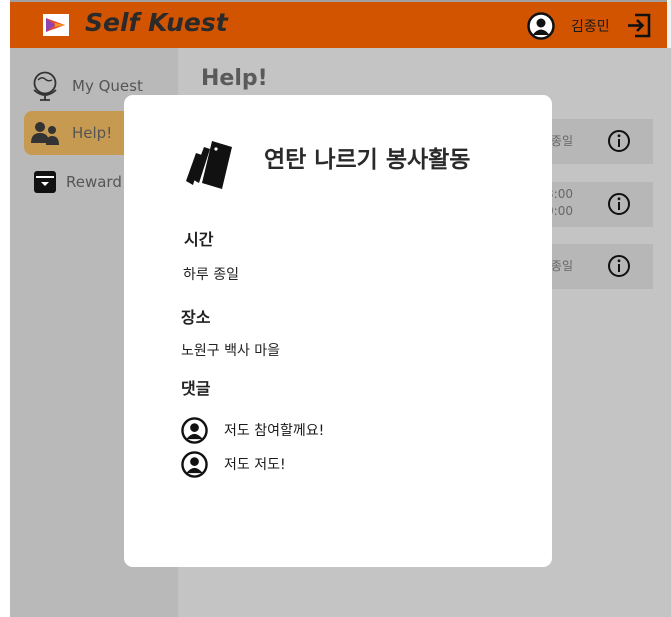 The width and height of the screenshot is (671, 617). I want to click on modal-title: 연탄 나르기 봉사활동, so click(367, 160).